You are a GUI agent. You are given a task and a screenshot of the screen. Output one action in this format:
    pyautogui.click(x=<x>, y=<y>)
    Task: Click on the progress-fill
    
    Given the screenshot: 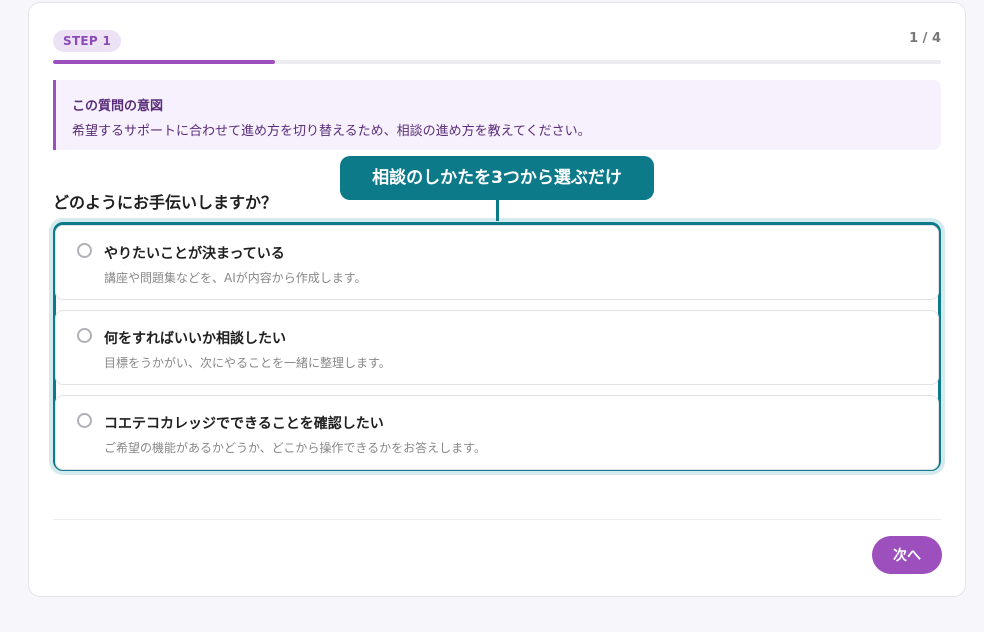 What is the action you would take?
    pyautogui.click(x=164, y=62)
    